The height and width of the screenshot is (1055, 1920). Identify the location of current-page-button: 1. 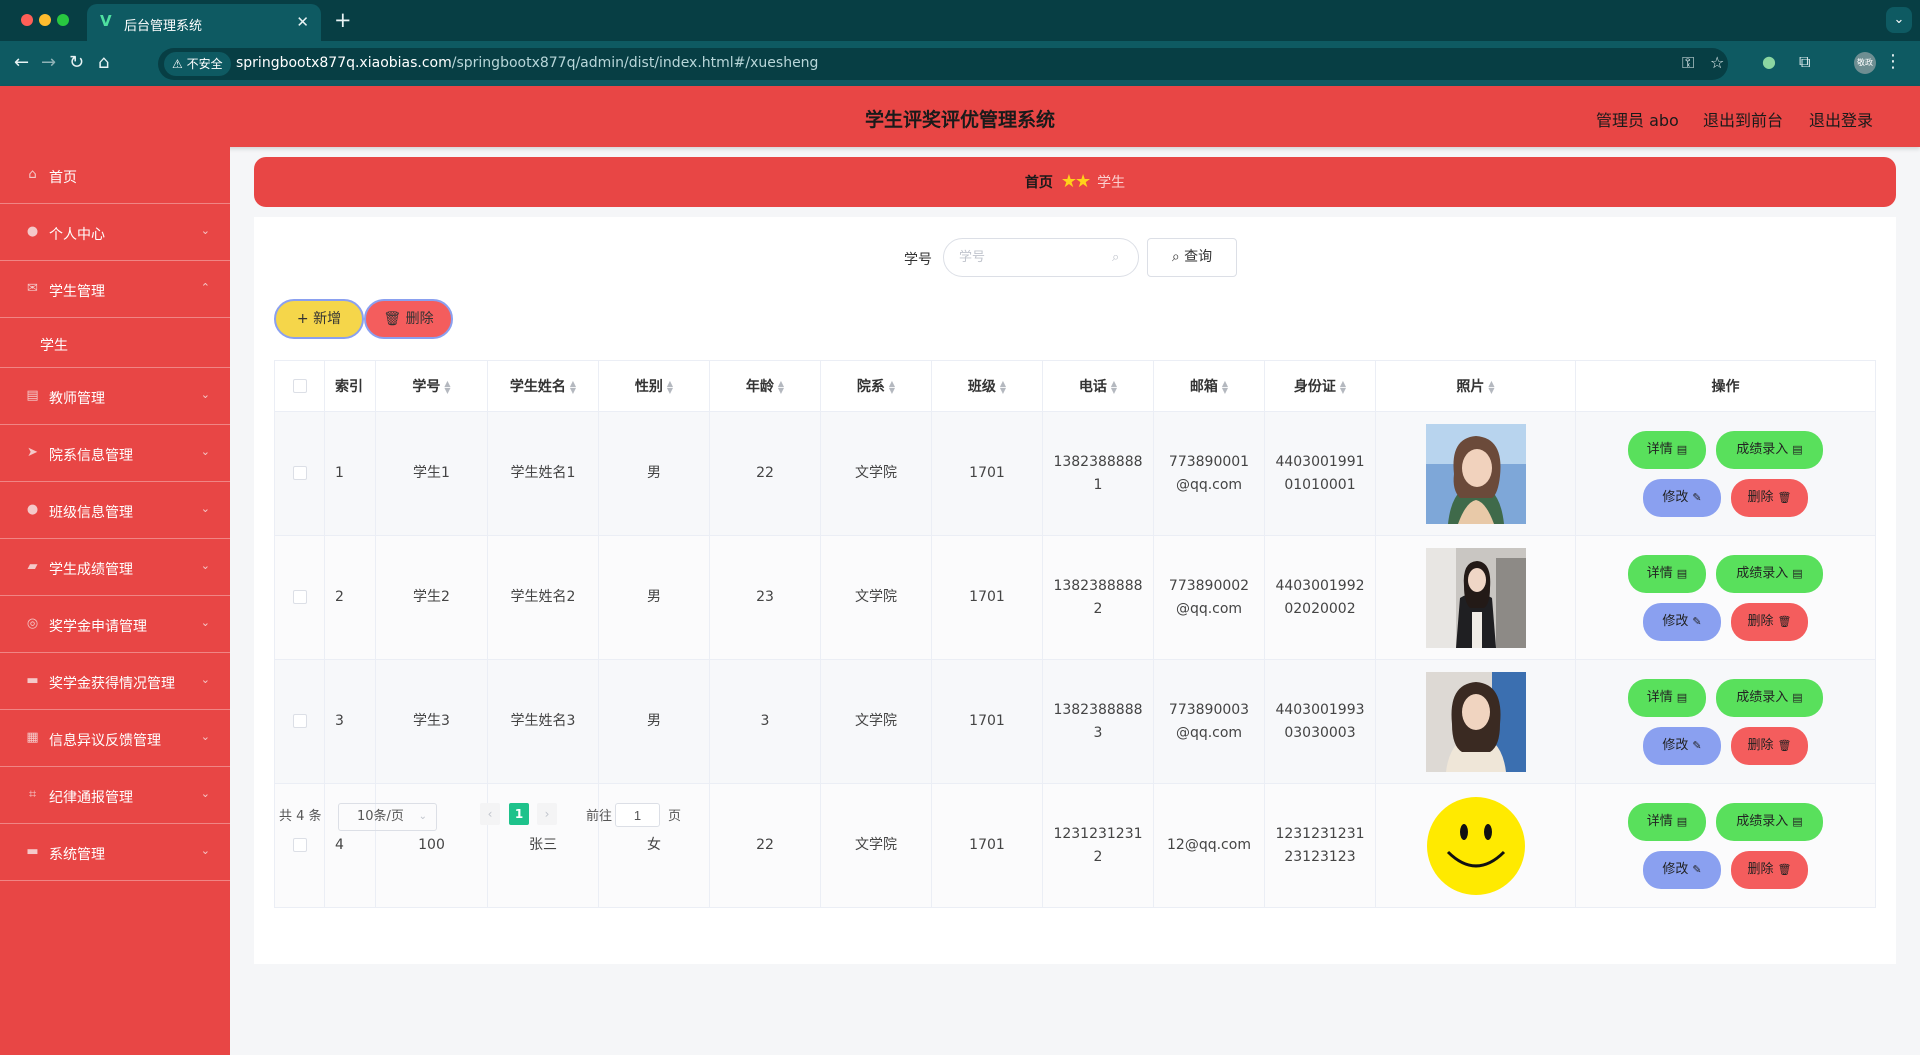
(519, 814).